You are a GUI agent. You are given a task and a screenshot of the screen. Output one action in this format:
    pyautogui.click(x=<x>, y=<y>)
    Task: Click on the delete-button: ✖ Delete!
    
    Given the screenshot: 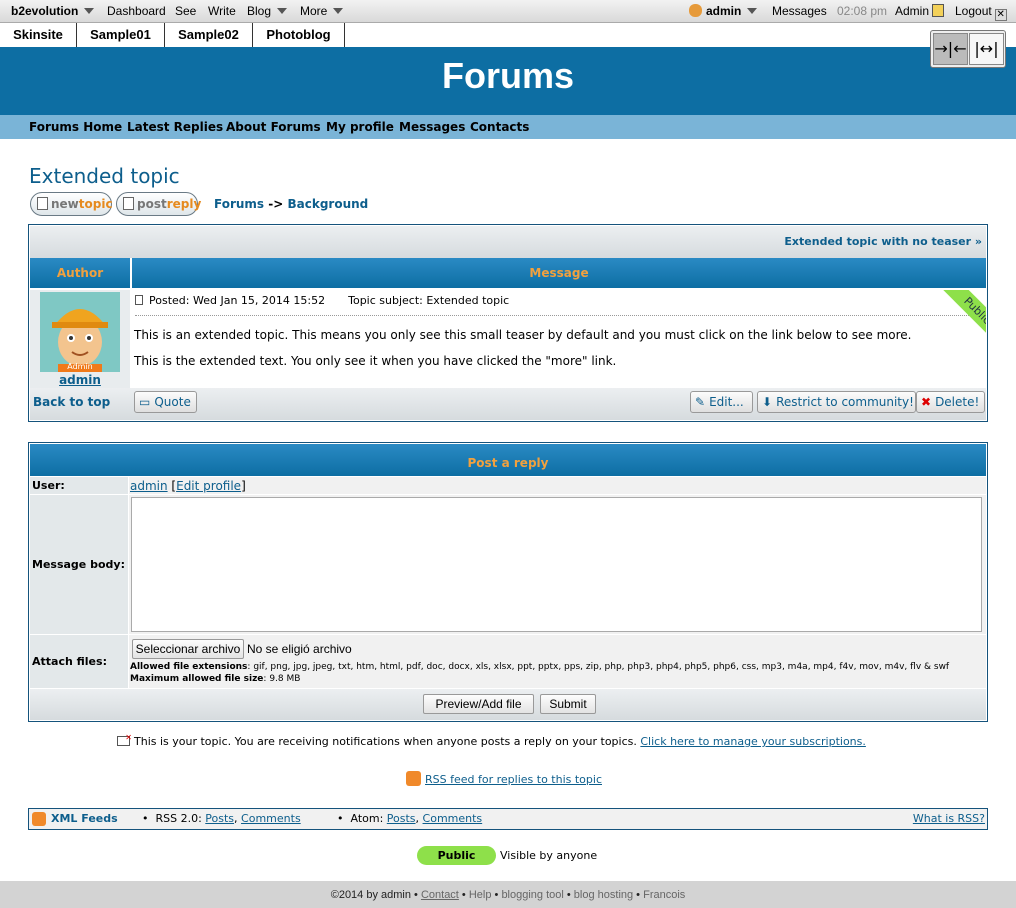 What is the action you would take?
    pyautogui.click(x=950, y=402)
    